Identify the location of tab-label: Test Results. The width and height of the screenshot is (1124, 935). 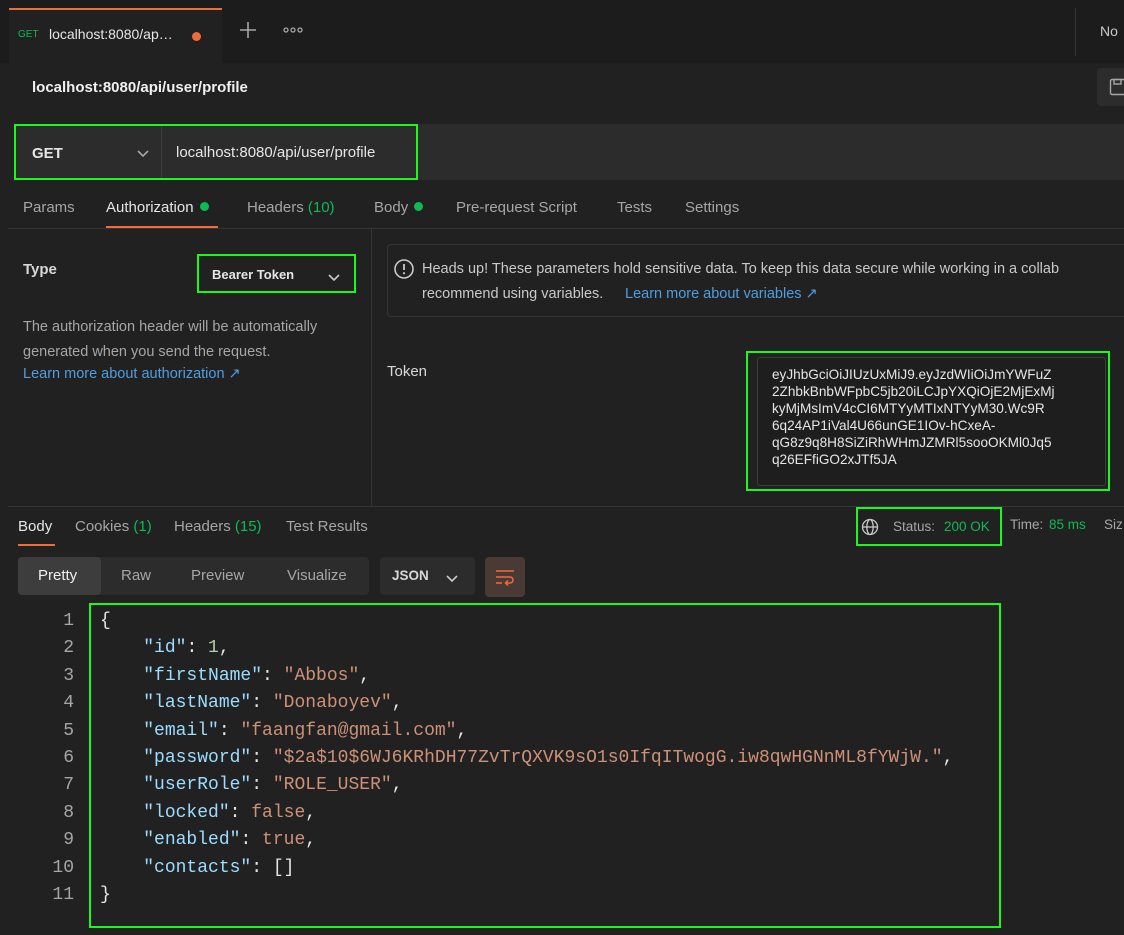
(327, 526).